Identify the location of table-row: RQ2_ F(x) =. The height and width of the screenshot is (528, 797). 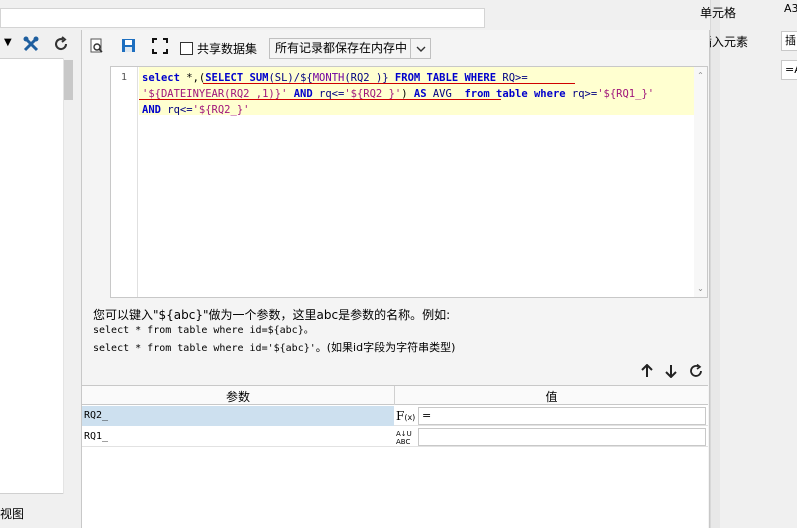
(395, 416).